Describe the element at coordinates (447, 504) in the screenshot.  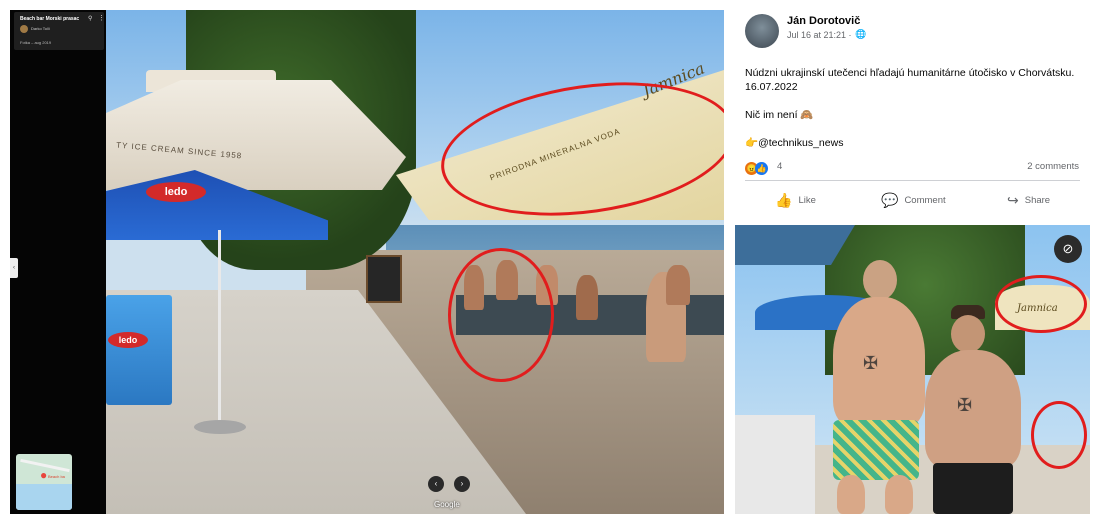
I see `google-watermark: Google` at that location.